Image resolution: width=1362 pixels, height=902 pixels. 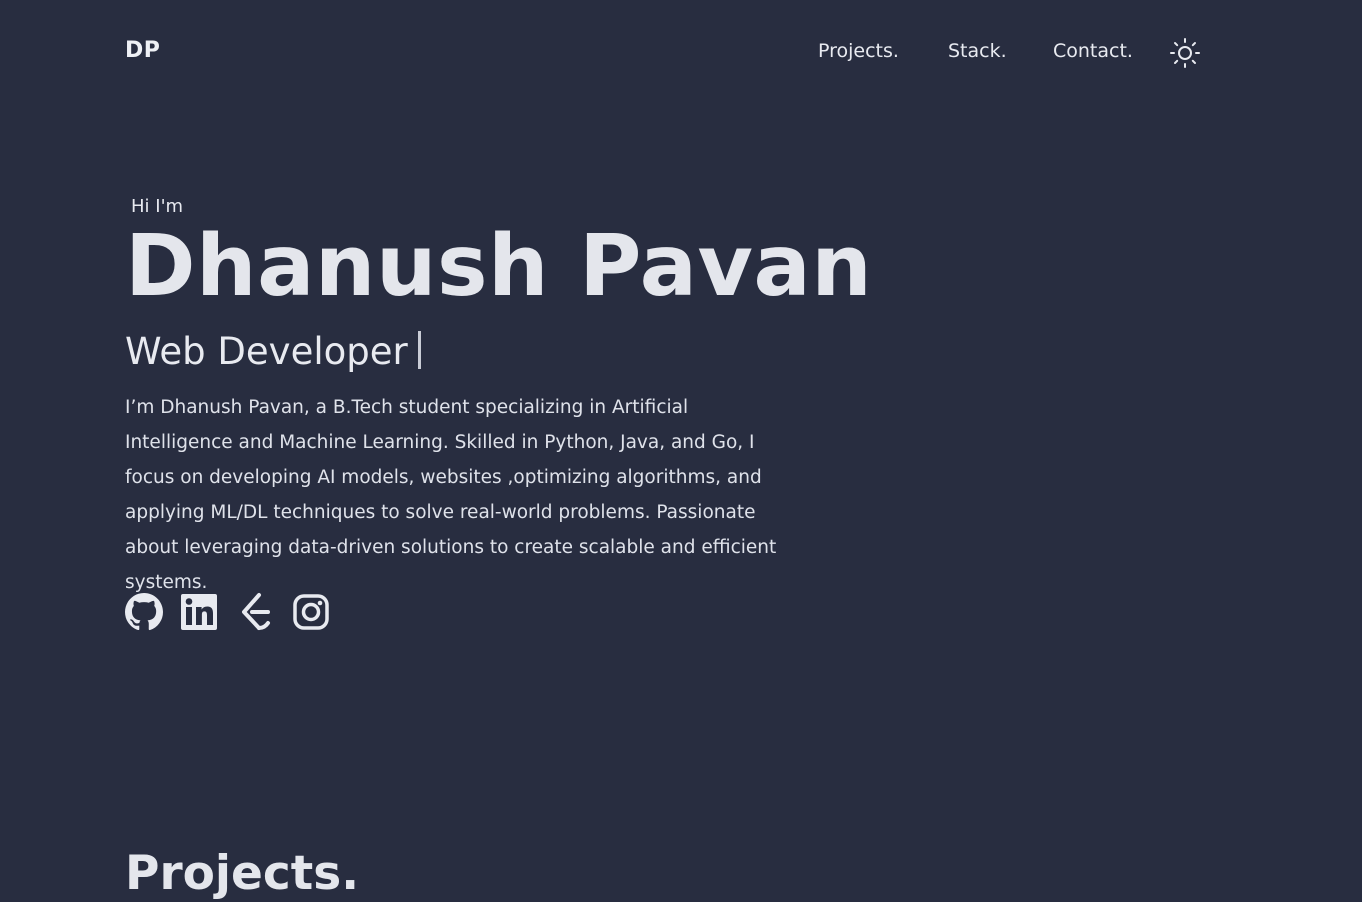 I want to click on hero-role: Web Developer, so click(x=273, y=352).